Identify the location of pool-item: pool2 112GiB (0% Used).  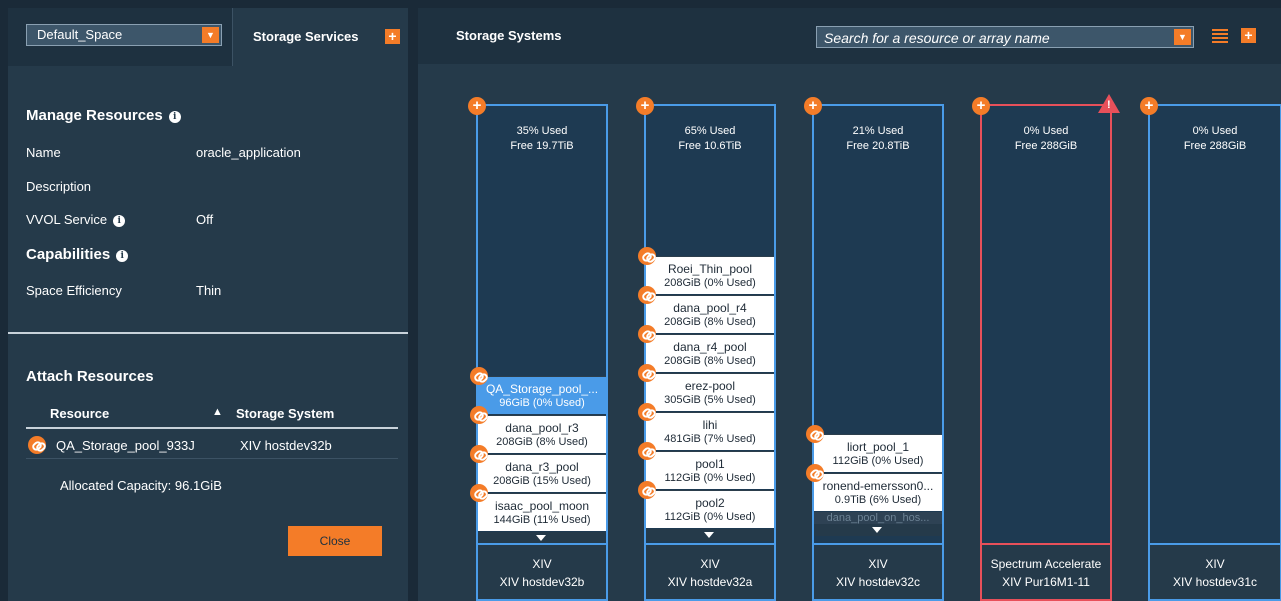
(706, 504).